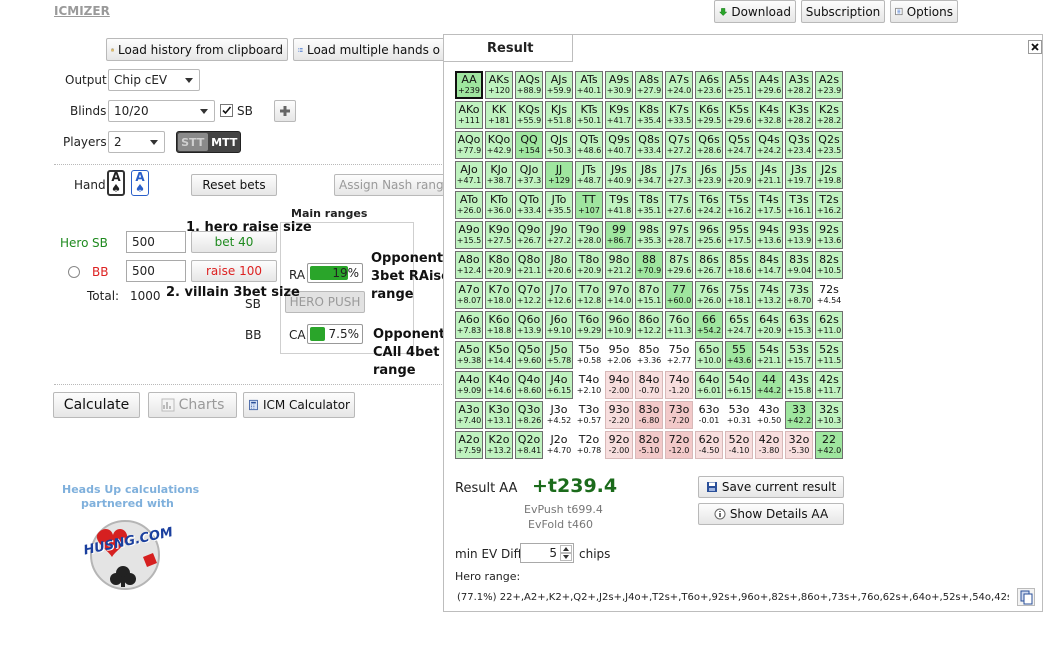 The width and height of the screenshot is (1057, 668). What do you see at coordinates (649, 445) in the screenshot?
I see `hand-cell-82o: 82o -5.10` at bounding box center [649, 445].